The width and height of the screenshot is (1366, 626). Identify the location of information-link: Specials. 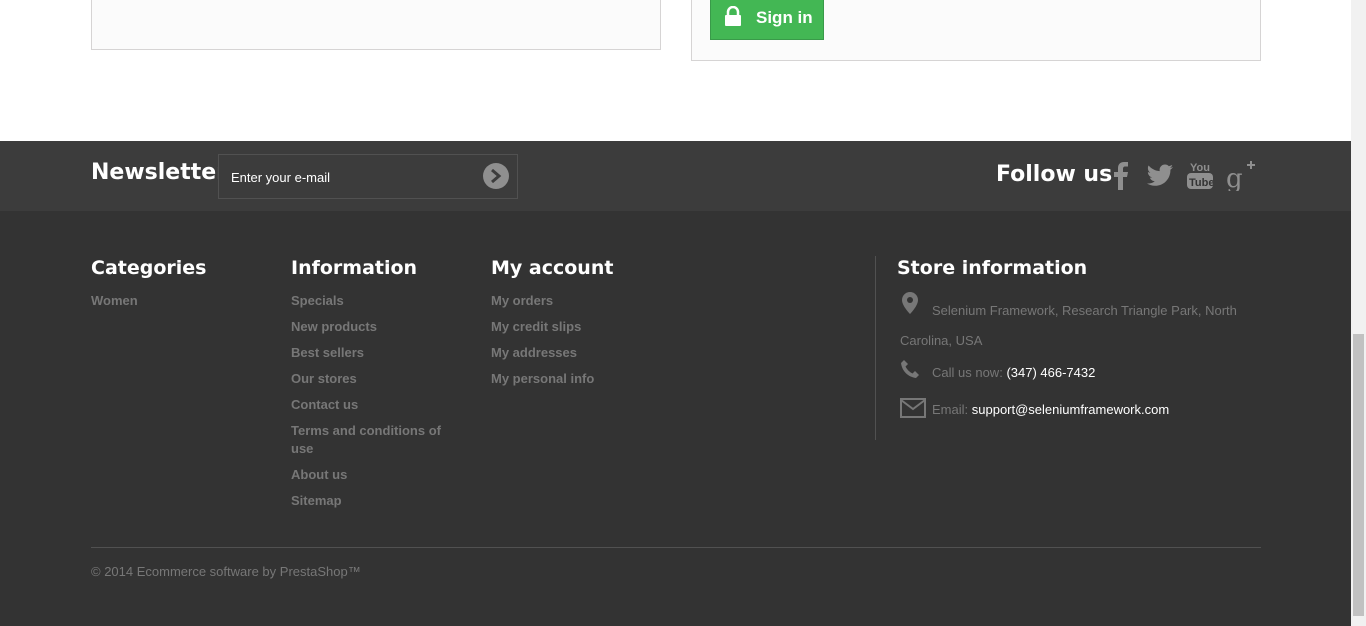
(376, 301).